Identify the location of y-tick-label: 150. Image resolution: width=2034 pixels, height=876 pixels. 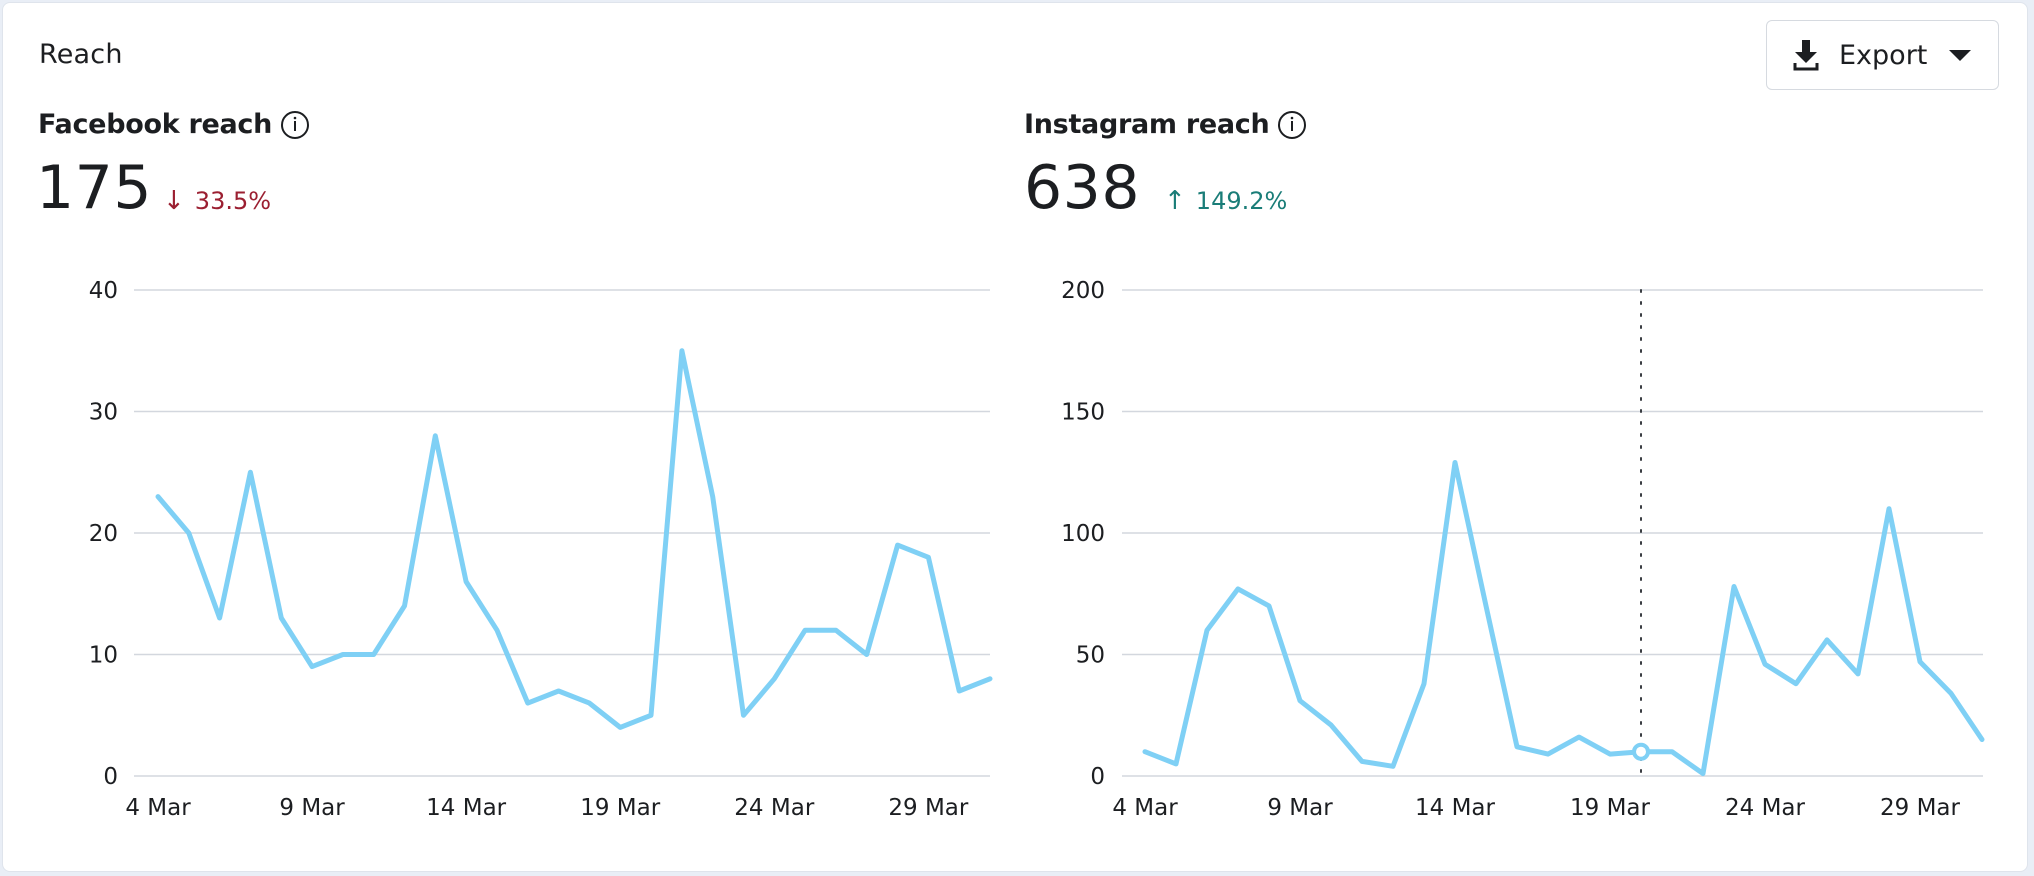
(1083, 413).